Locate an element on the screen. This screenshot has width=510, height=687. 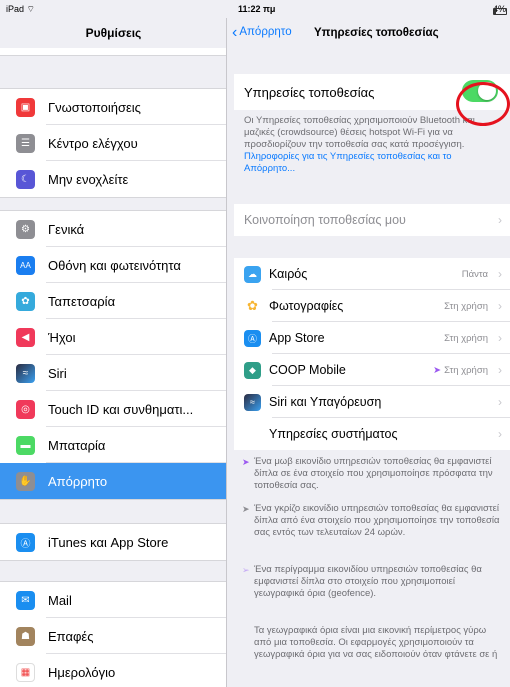
back-button: ‹ Απόρρητο is located at coordinates (262, 32).